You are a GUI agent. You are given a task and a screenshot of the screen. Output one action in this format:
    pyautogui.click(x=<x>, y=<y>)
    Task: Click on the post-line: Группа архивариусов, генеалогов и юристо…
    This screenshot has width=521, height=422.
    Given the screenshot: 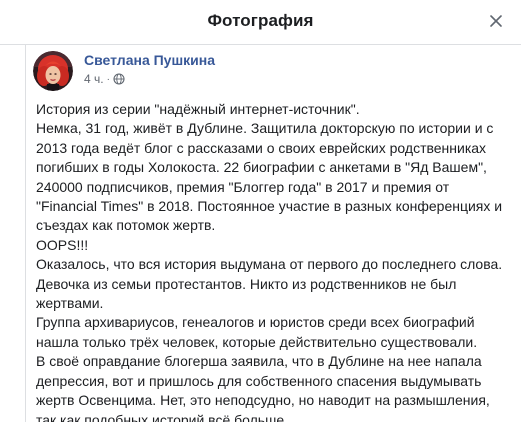 What is the action you would take?
    pyautogui.click(x=255, y=322)
    